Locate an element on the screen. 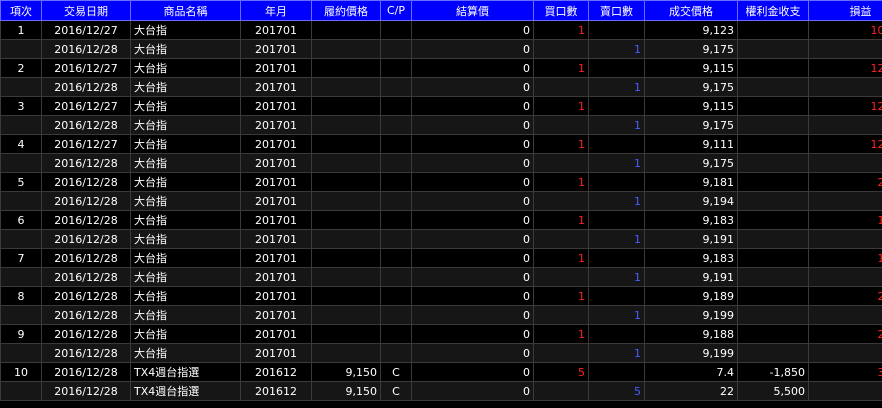  cell-premium: -1,850 is located at coordinates (773, 372).